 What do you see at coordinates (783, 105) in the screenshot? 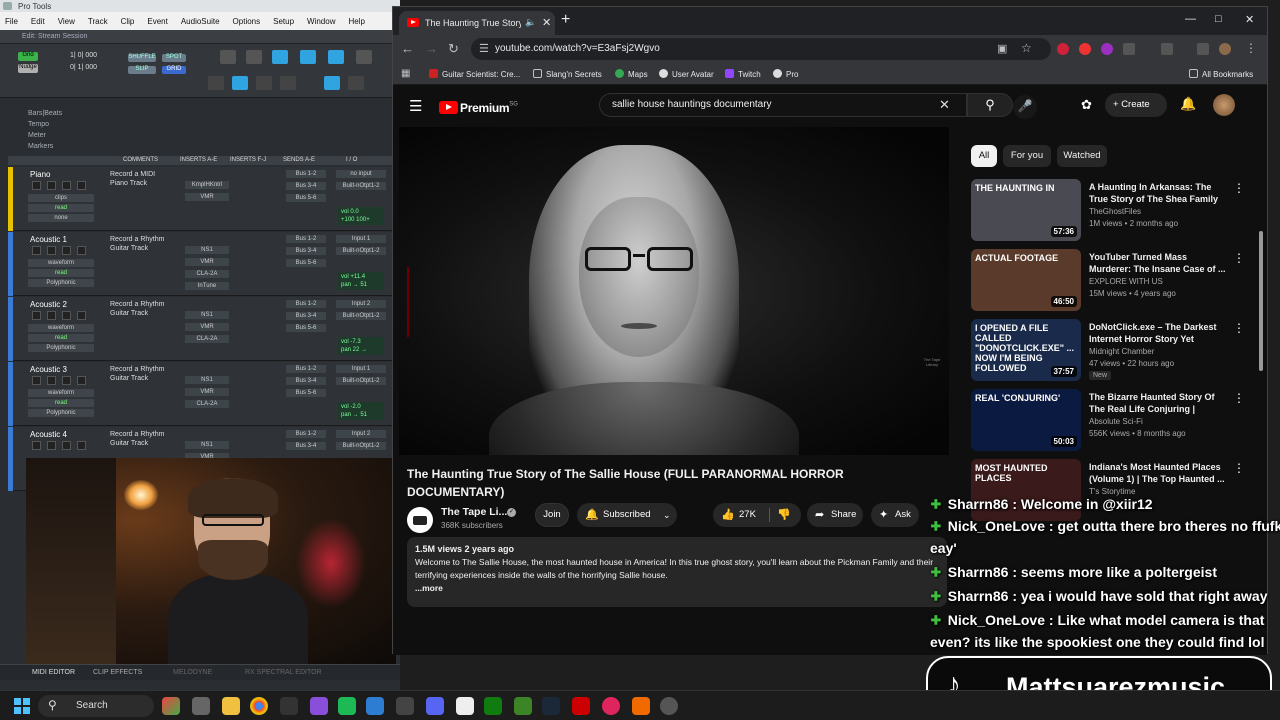
I see `search-input: sallie house hauntings documentary` at bounding box center [783, 105].